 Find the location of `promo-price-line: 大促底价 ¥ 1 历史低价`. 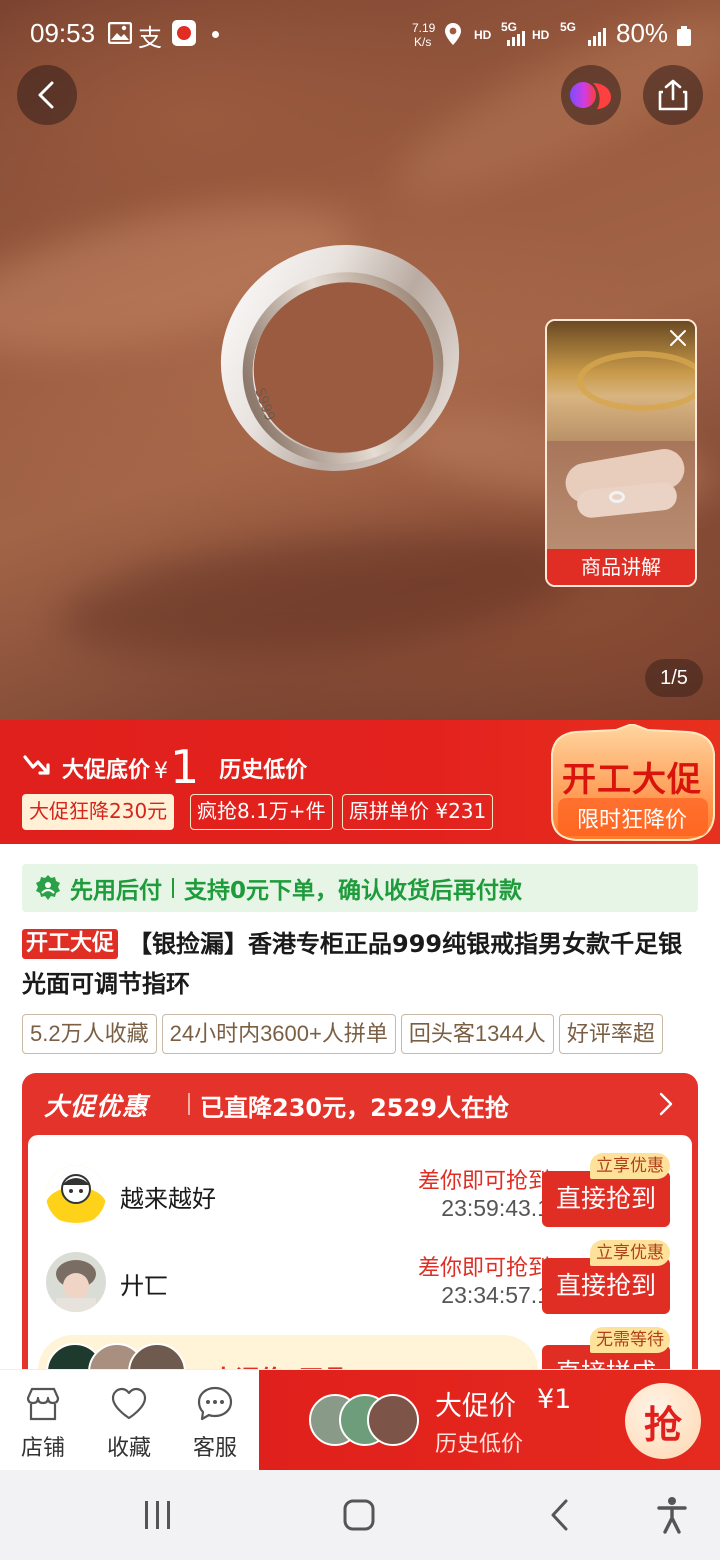

promo-price-line: 大促底价 ¥ 1 历史低价 is located at coordinates (164, 765).